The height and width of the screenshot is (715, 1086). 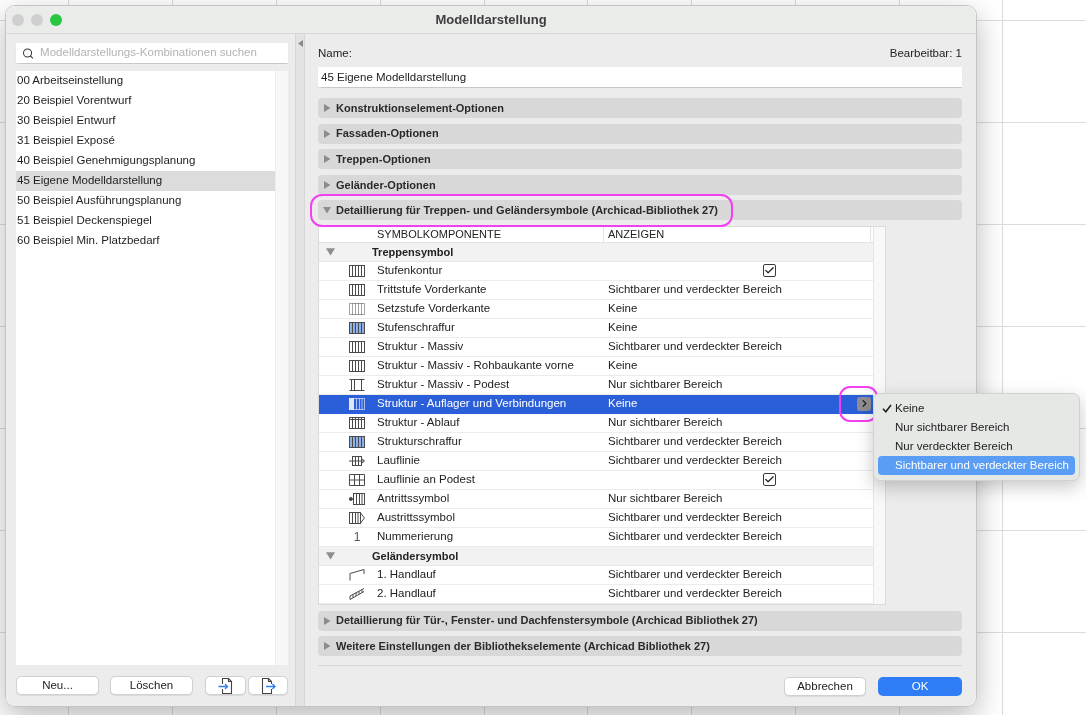 What do you see at coordinates (18, 20) in the screenshot?
I see `close-icon` at bounding box center [18, 20].